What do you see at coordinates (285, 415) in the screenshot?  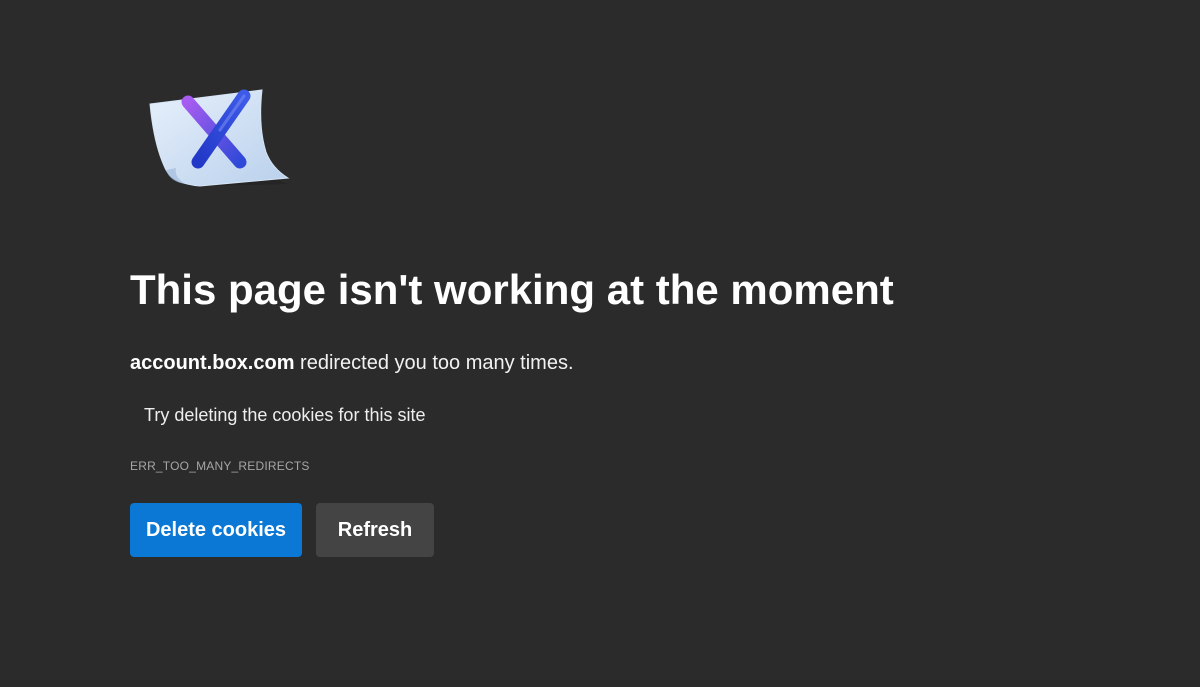 I see `suggestion-text: Try deleting the cookies for this site` at bounding box center [285, 415].